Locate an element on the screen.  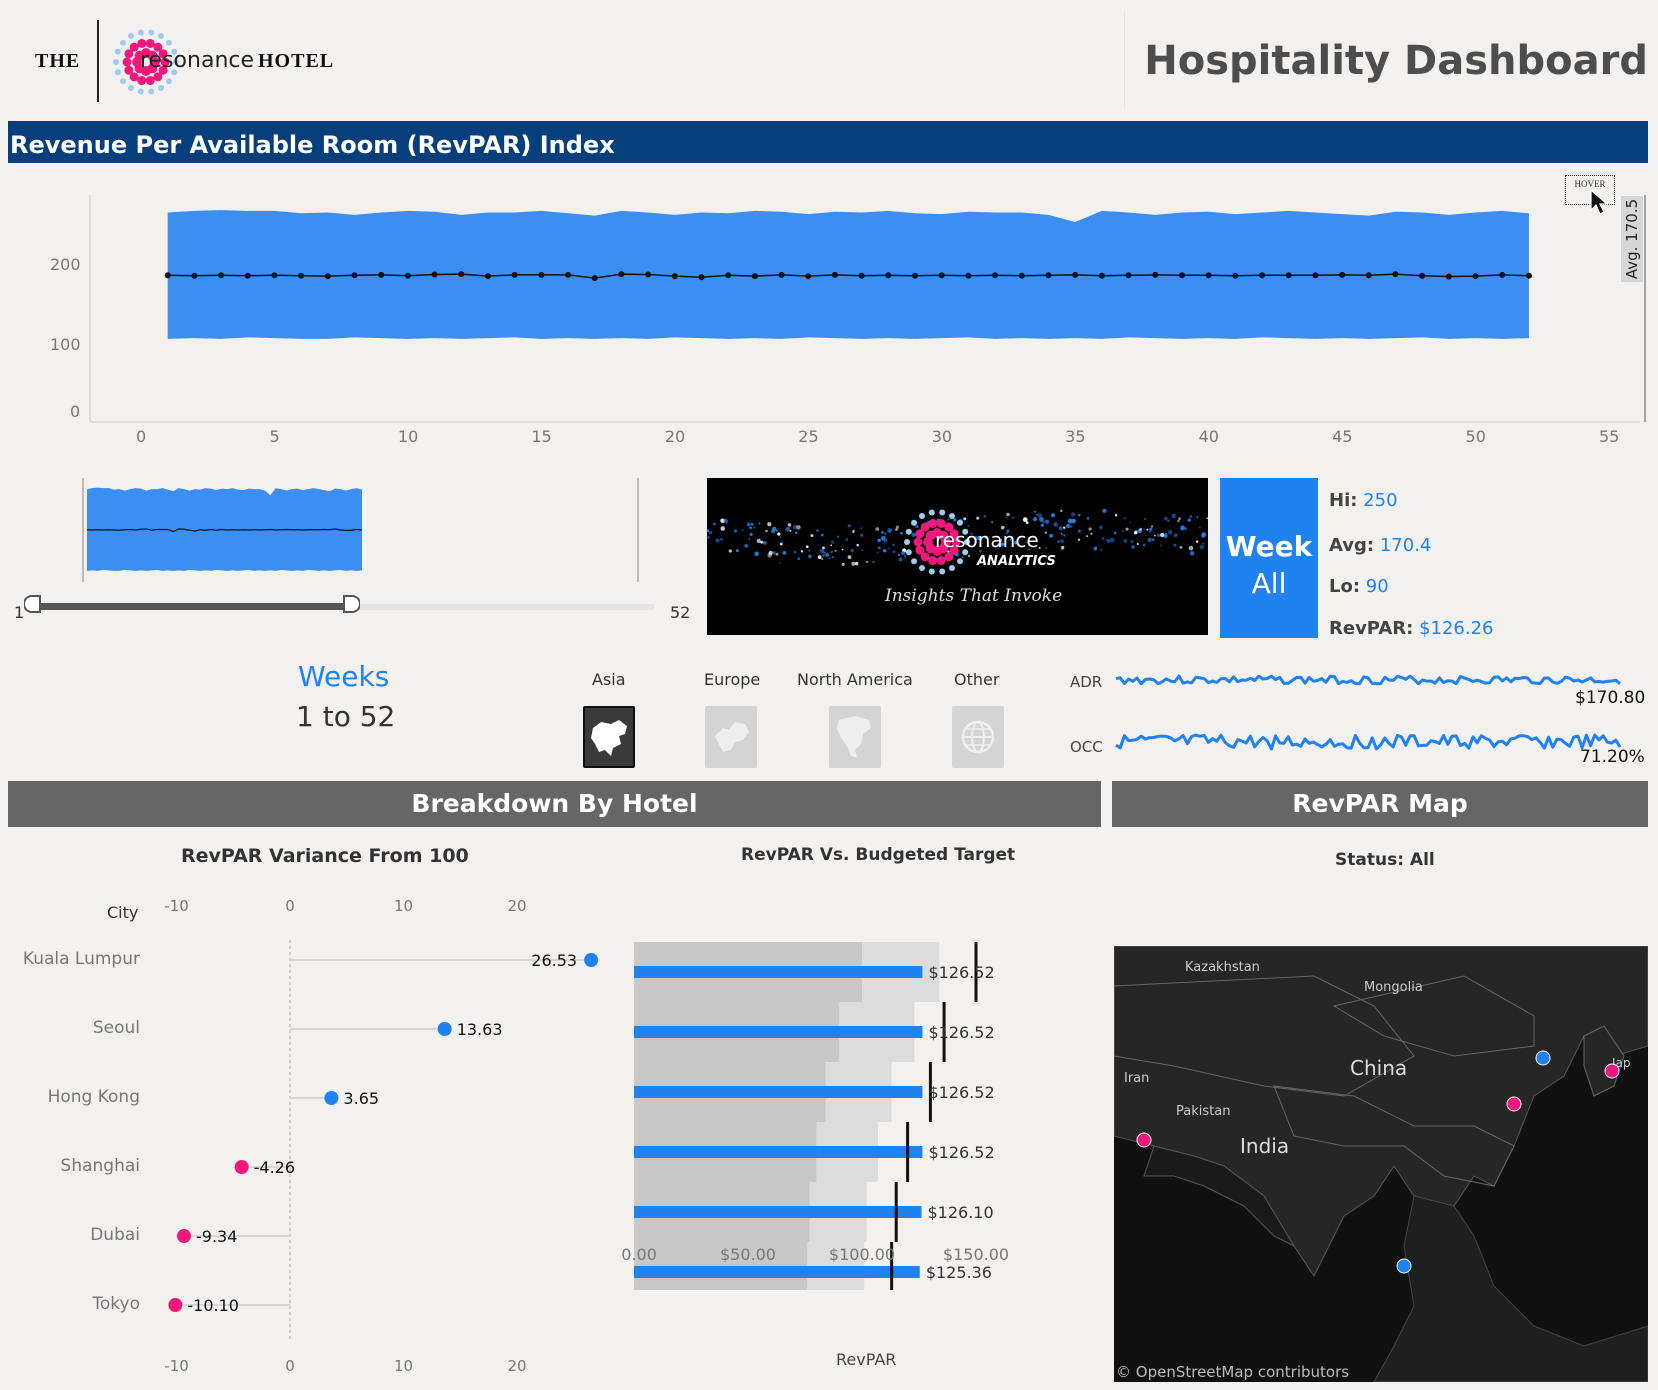
region-button-europe is located at coordinates (731, 737).